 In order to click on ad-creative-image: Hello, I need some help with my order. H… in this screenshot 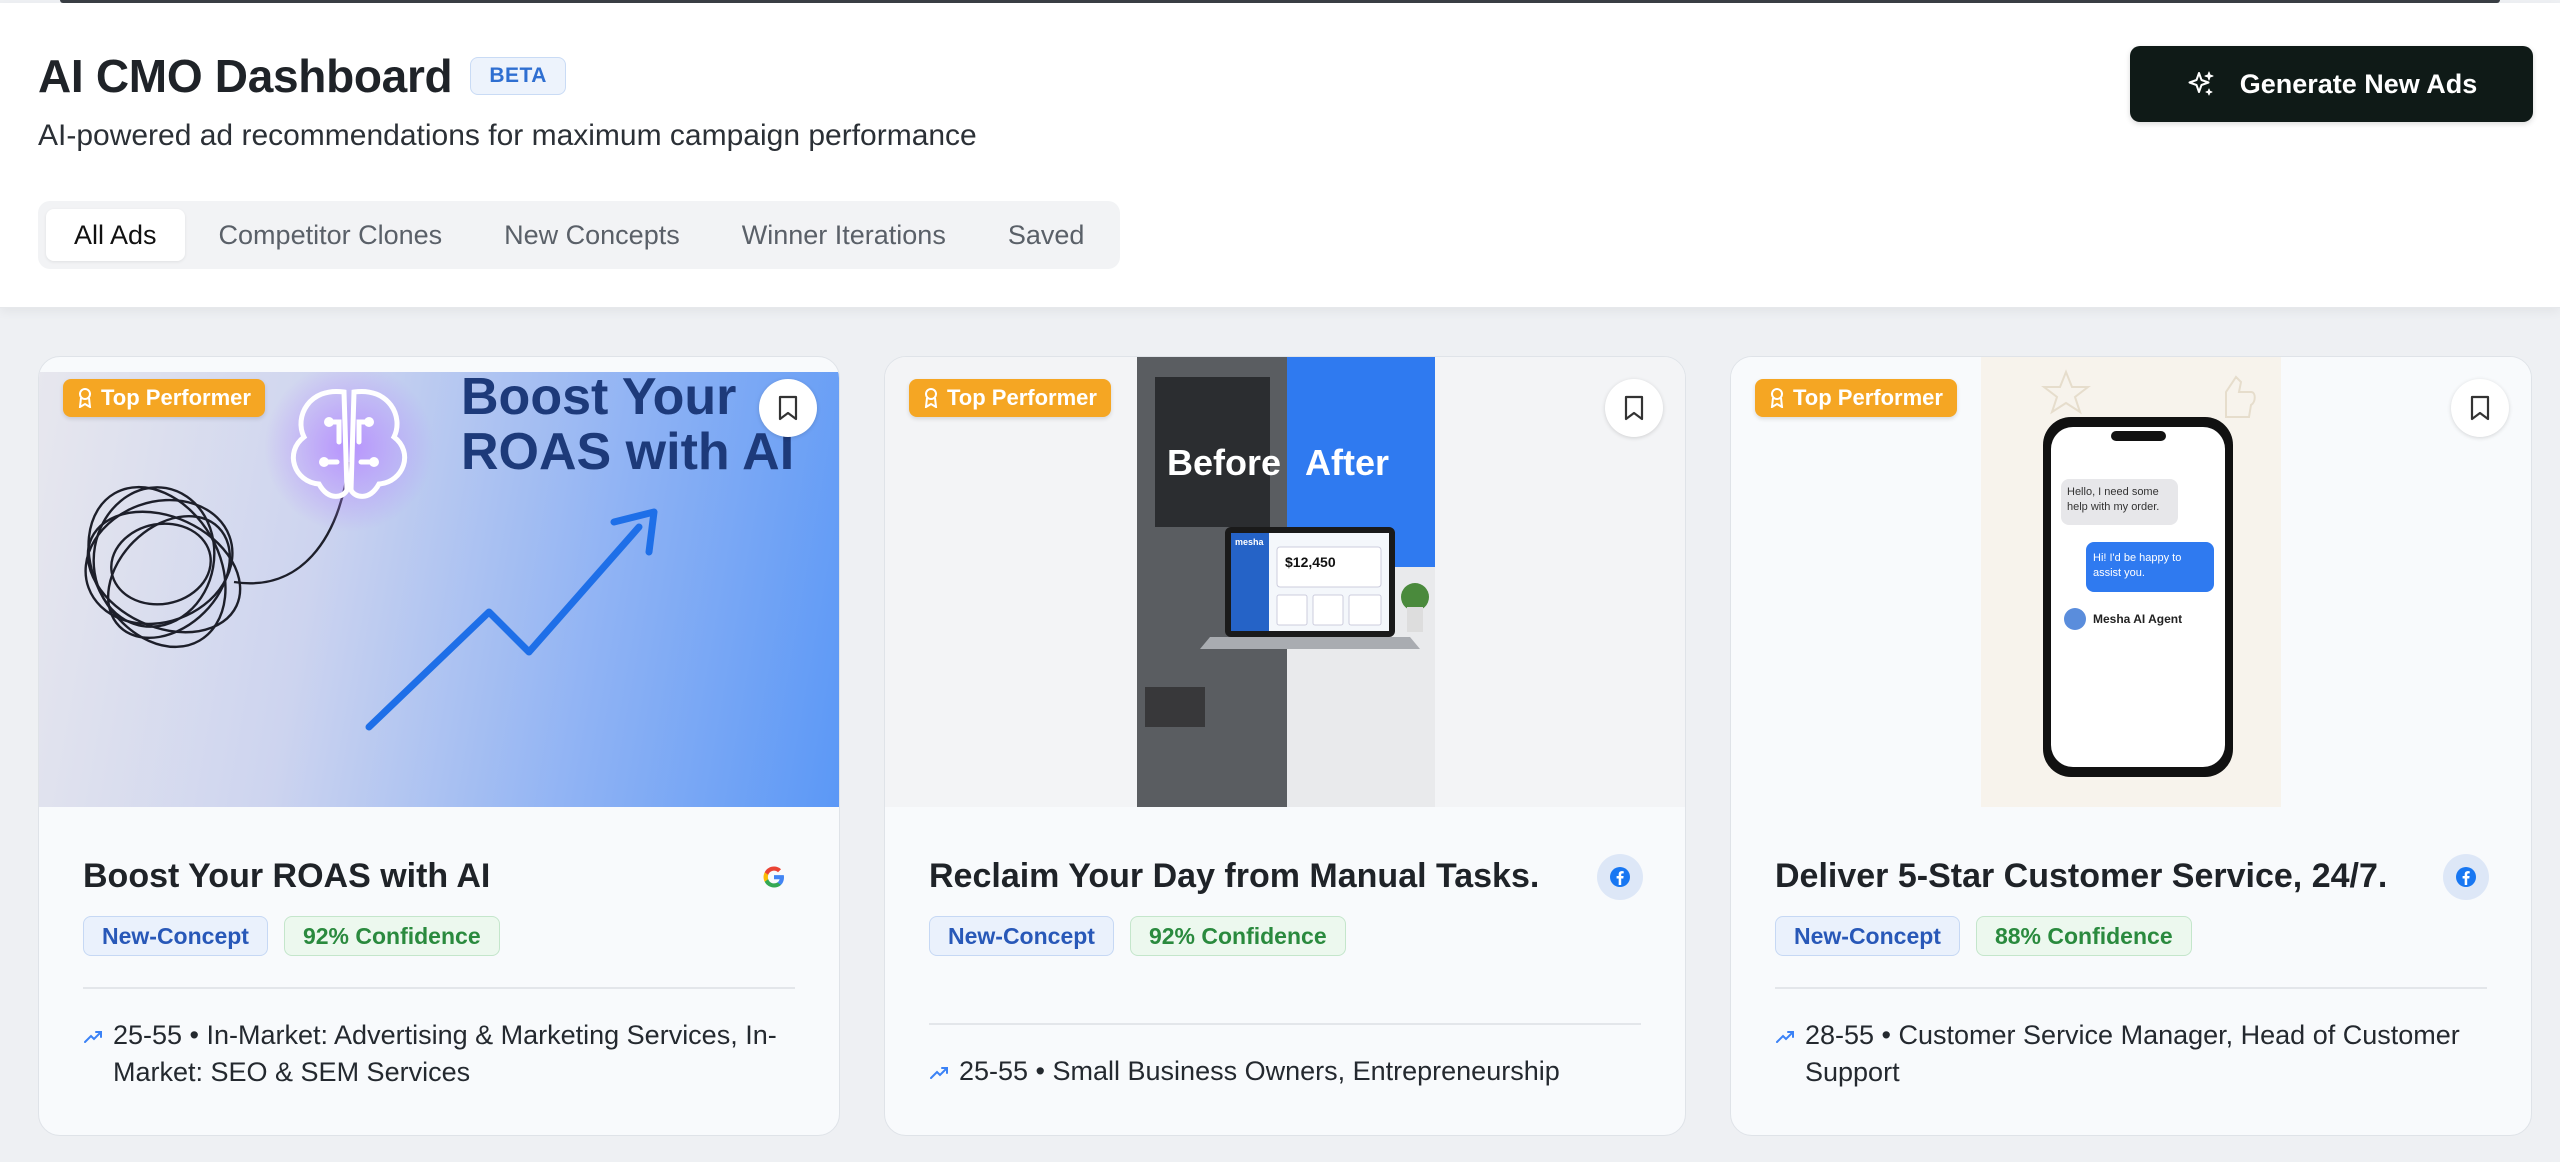, I will do `click(2131, 582)`.